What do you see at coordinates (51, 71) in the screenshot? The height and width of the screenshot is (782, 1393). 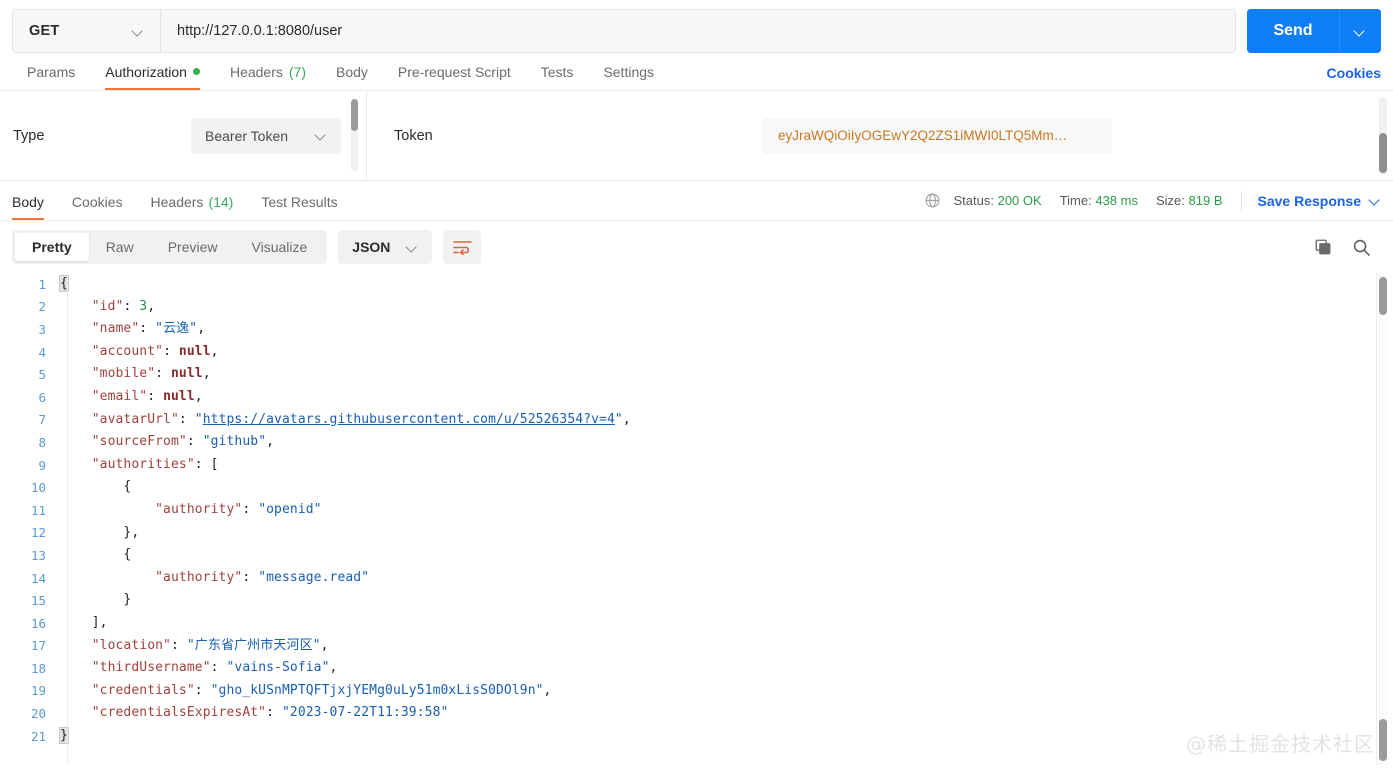 I see `tab-params: Params` at bounding box center [51, 71].